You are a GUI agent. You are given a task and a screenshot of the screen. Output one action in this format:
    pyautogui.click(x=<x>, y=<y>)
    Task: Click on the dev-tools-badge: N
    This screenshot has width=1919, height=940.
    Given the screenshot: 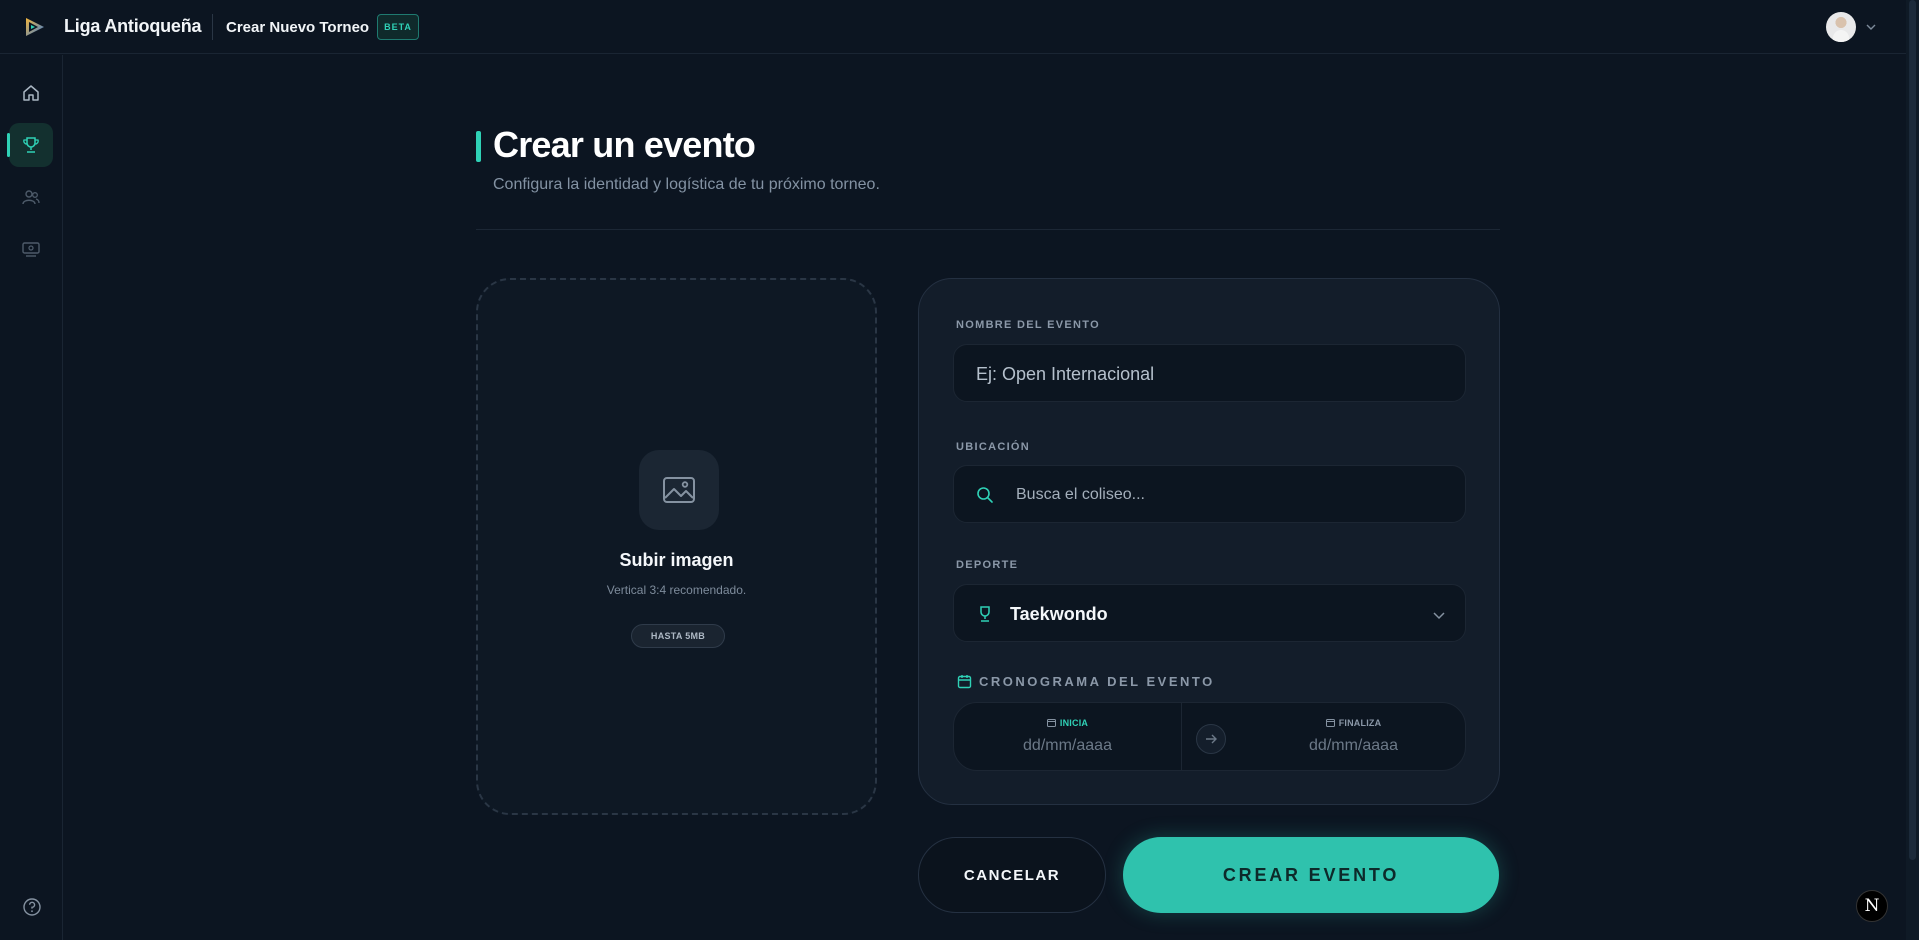 What is the action you would take?
    pyautogui.click(x=1872, y=906)
    